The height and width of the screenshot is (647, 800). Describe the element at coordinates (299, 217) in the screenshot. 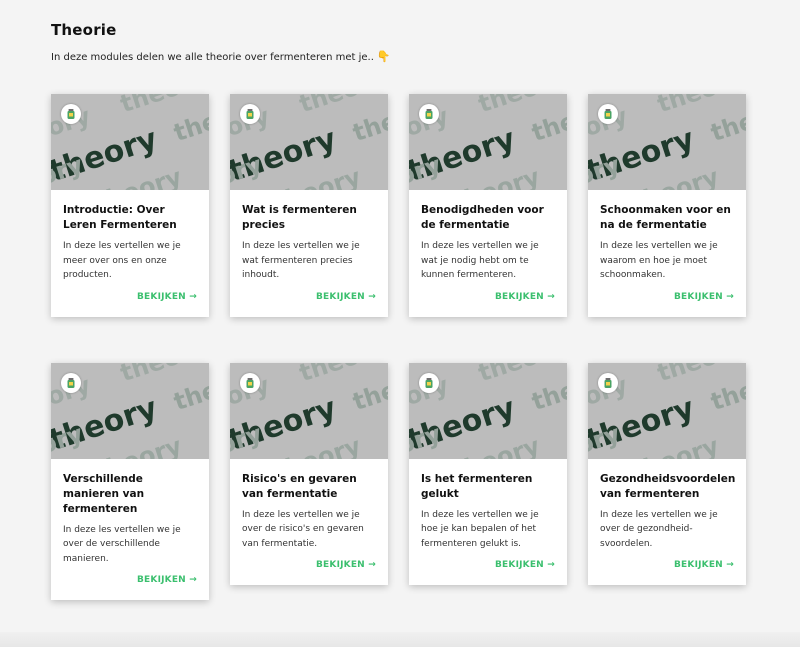

I see `card-title: Wat is fermenteren precies` at that location.